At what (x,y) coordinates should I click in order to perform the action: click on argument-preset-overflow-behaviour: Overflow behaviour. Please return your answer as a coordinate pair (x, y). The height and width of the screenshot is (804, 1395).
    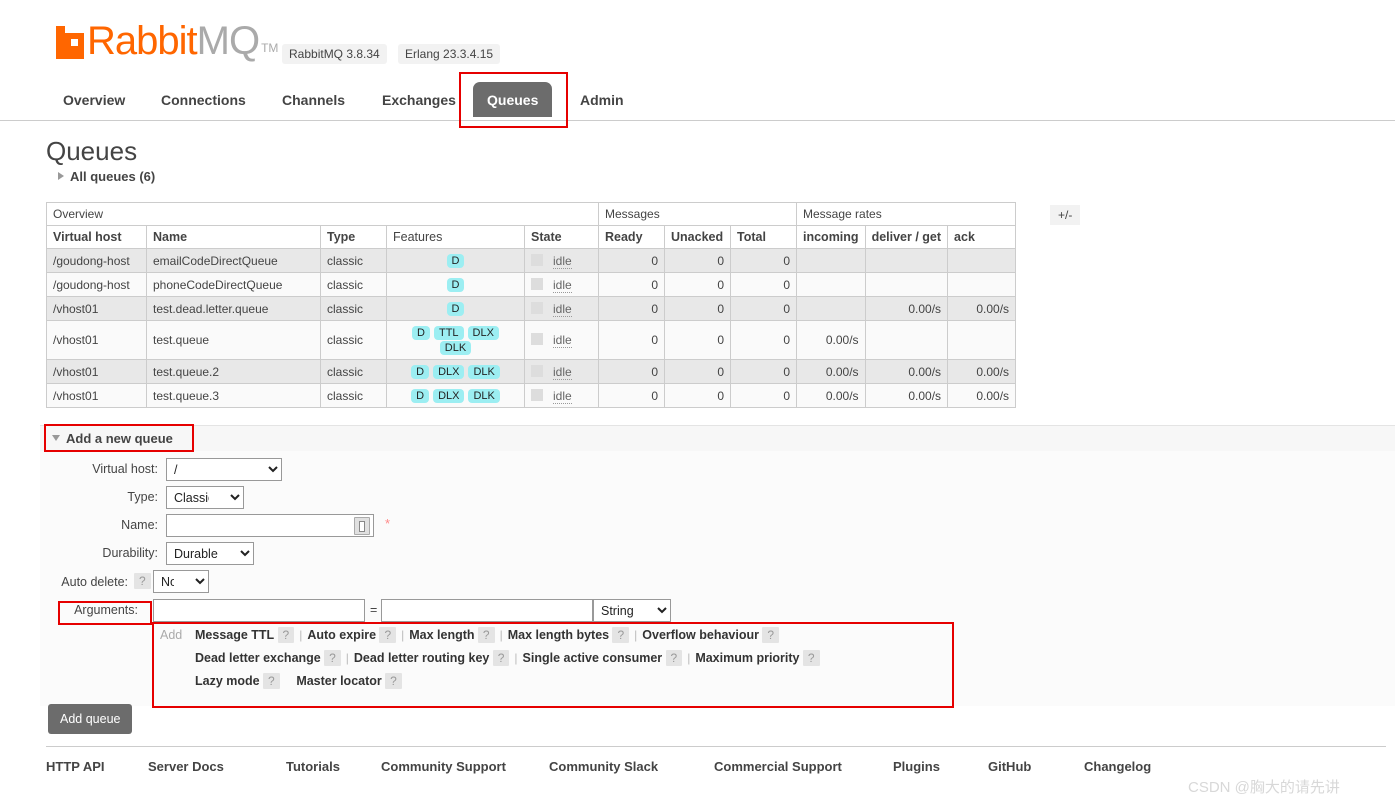
    Looking at the image, I should click on (700, 635).